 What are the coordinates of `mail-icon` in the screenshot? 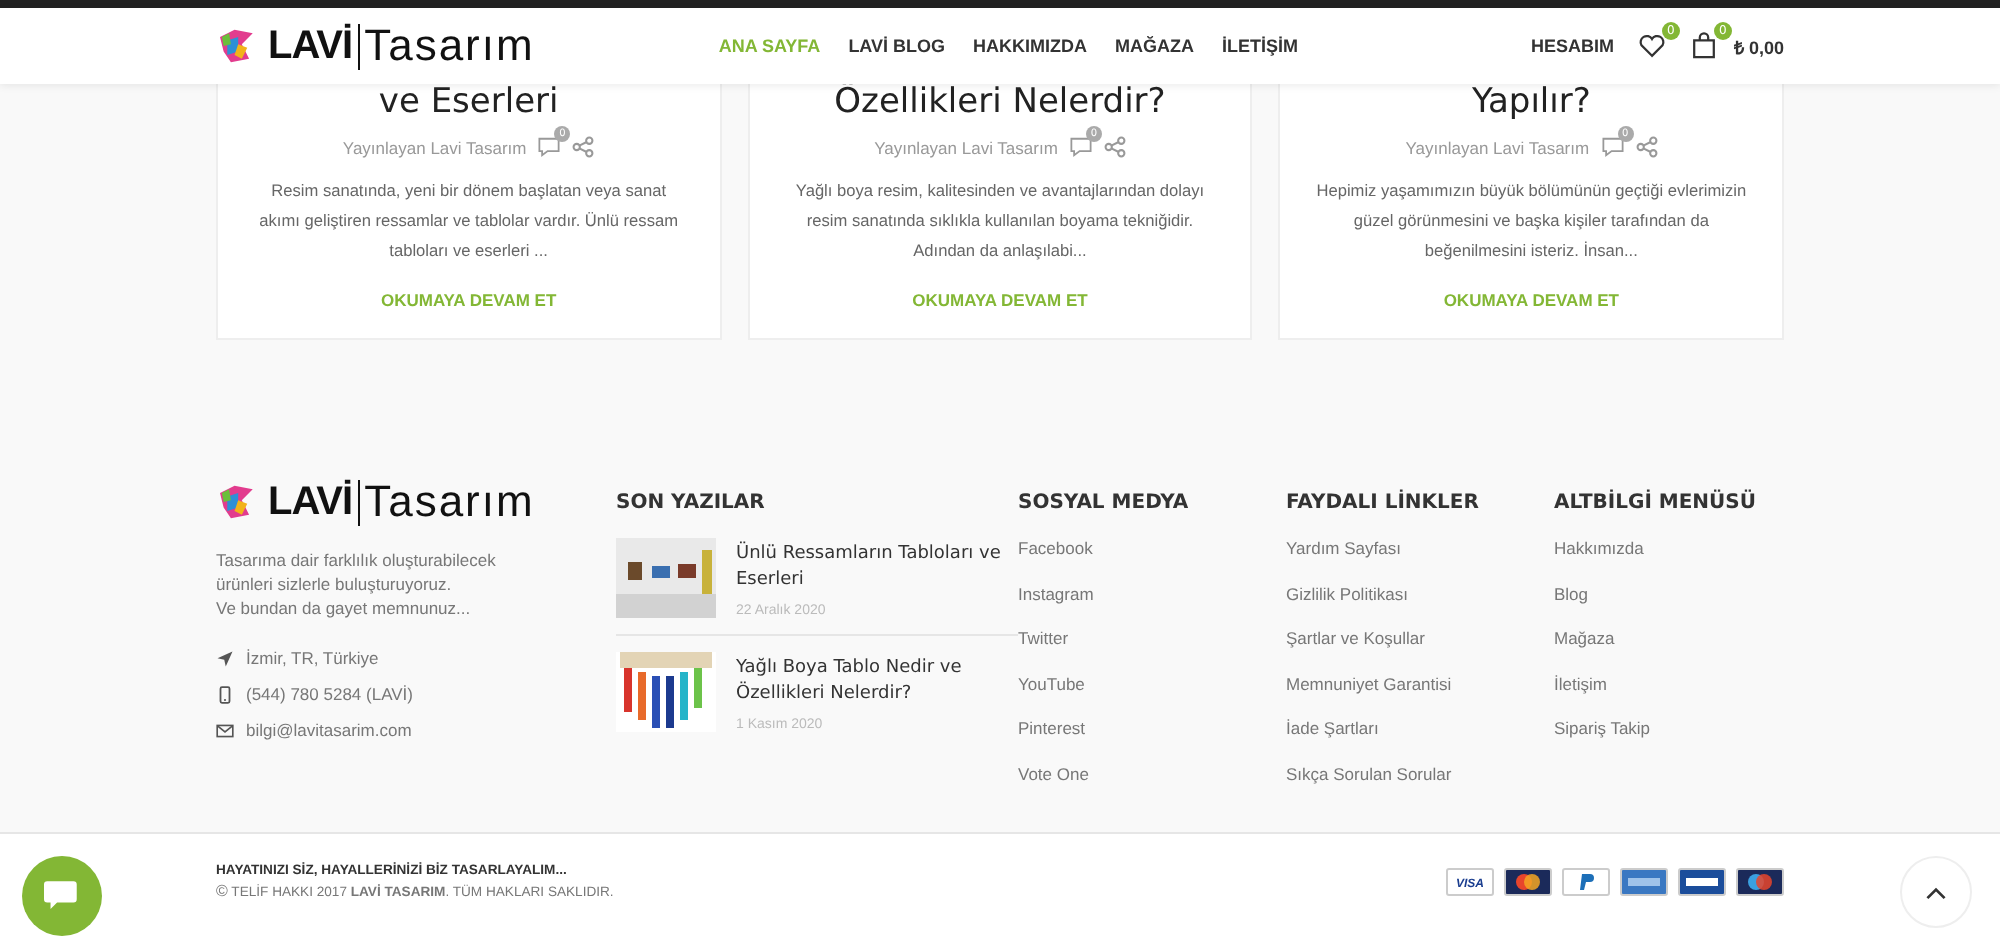 It's located at (225, 730).